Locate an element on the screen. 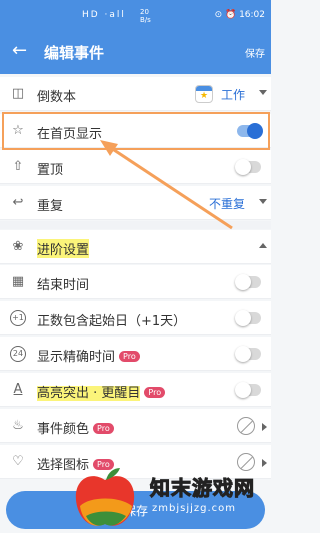 This screenshot has width=320, height=533. annotation-arrow is located at coordinates (166, 185).